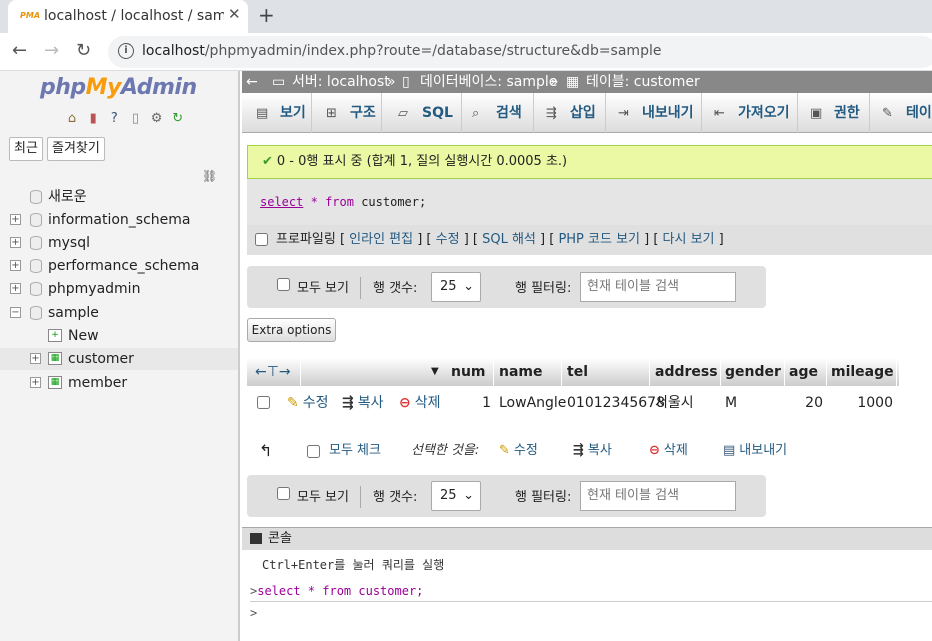 This screenshot has width=932, height=641. Describe the element at coordinates (135, 119) in the screenshot. I see `docs-icon: ▯` at that location.